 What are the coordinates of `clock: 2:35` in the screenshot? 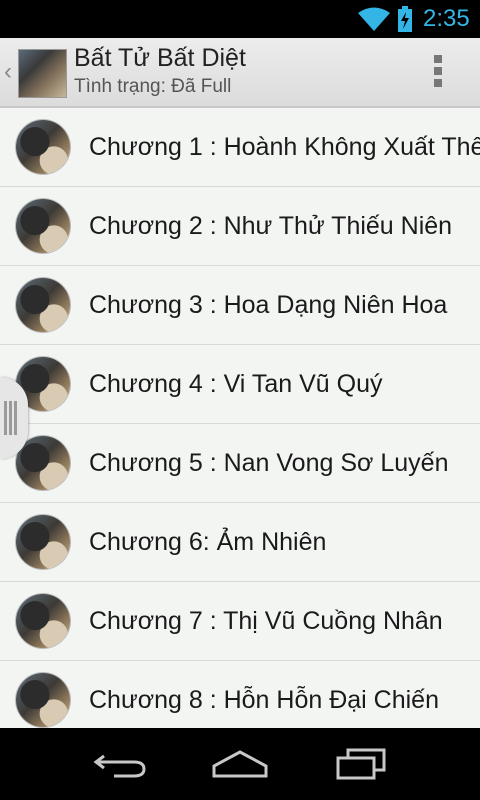 It's located at (446, 18).